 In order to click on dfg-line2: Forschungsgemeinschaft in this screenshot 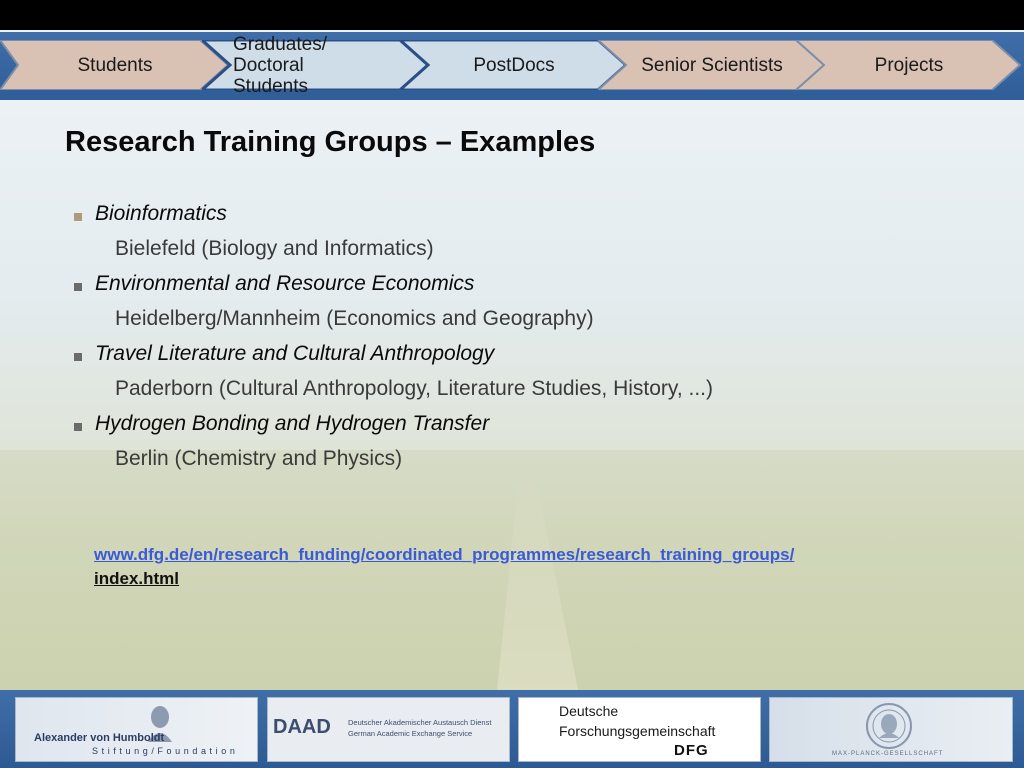, I will do `click(637, 731)`.